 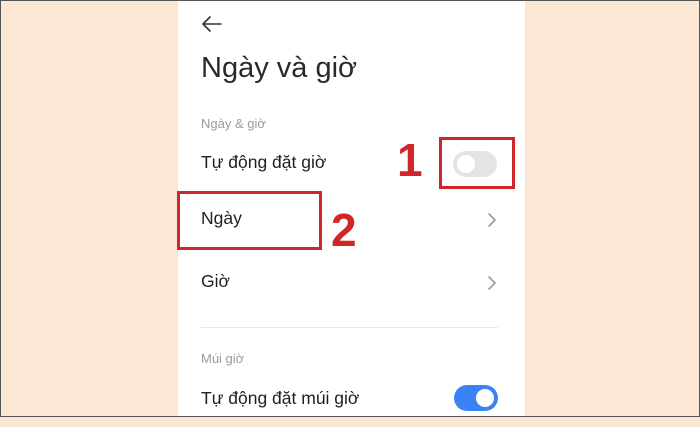 What do you see at coordinates (477, 163) in the screenshot?
I see `highlight-box-toggle` at bounding box center [477, 163].